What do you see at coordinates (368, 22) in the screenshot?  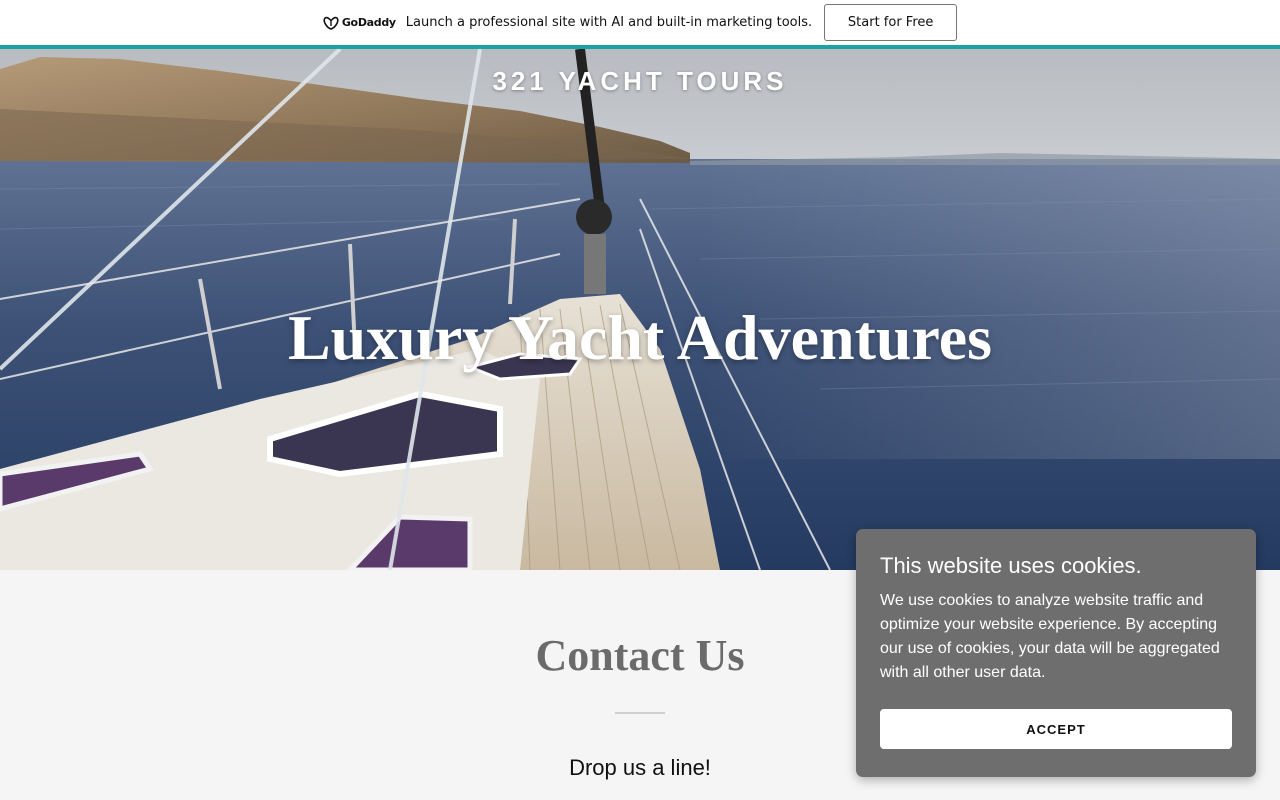 I see `godaddy-wordmark: GoDaddy` at bounding box center [368, 22].